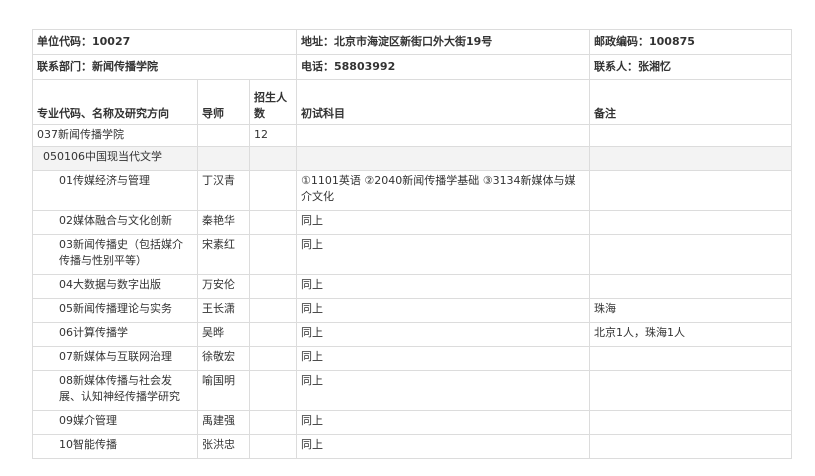 The image size is (815, 476). I want to click on table-row: 05新闻传播理论与实务 王长潇 同上 珠海, so click(412, 310).